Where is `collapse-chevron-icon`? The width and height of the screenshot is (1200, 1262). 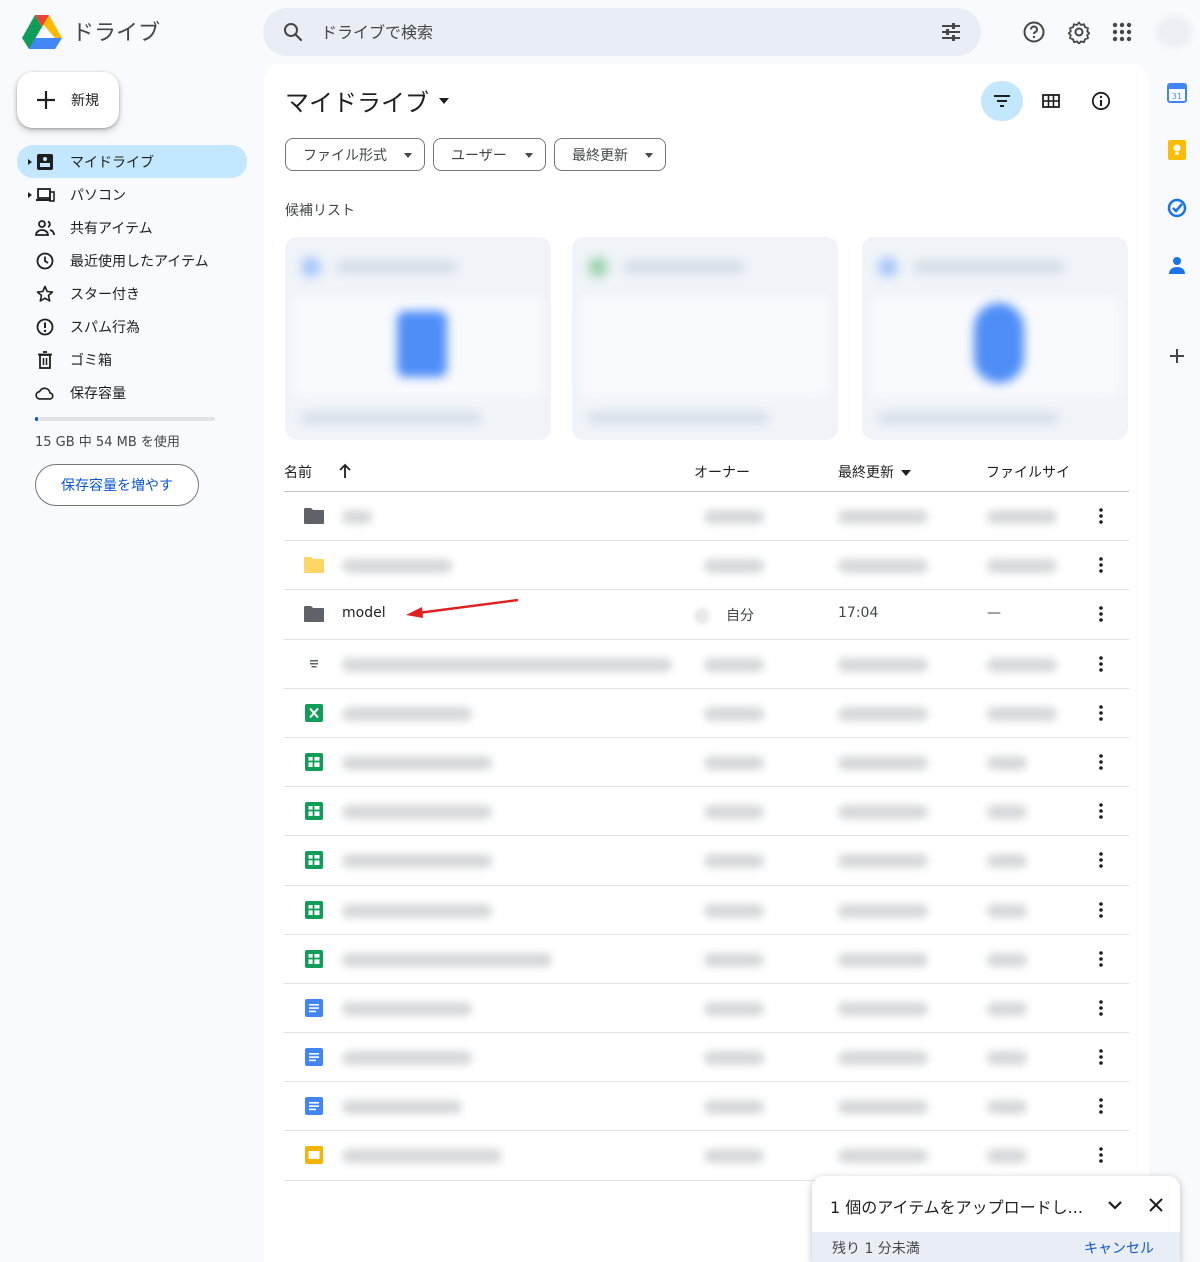 collapse-chevron-icon is located at coordinates (1115, 1205).